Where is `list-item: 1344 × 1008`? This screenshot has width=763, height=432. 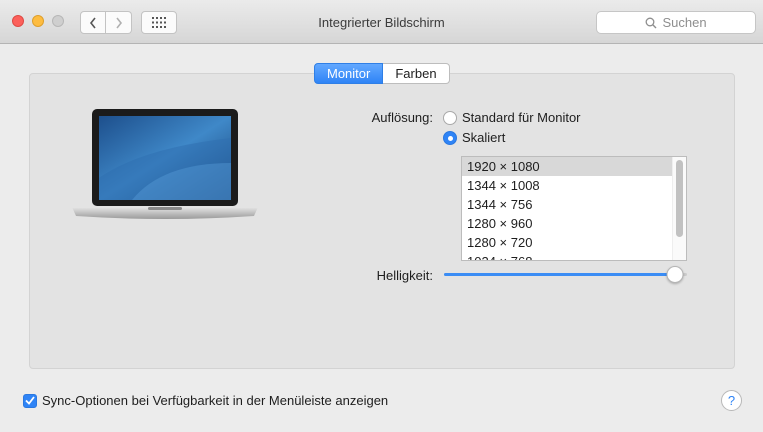 list-item: 1344 × 1008 is located at coordinates (567, 185).